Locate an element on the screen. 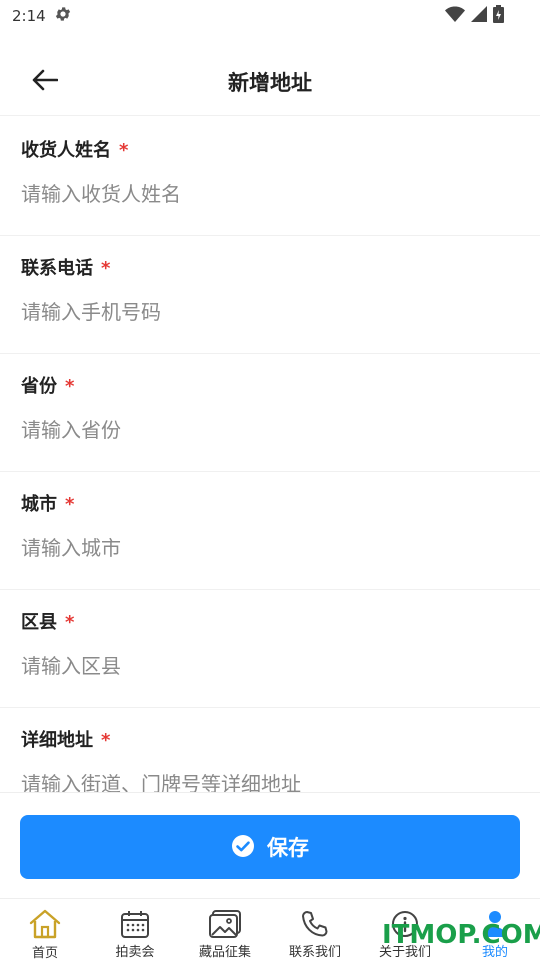  field-recipient-name: 收货人姓名 * is located at coordinates (270, 177).